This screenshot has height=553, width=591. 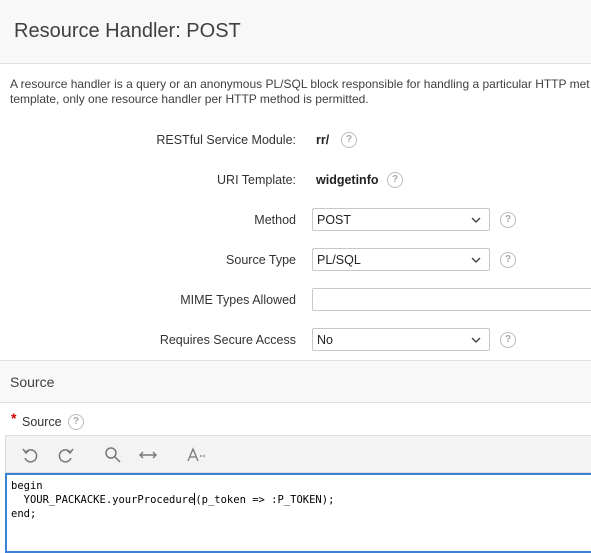 What do you see at coordinates (508, 340) in the screenshot?
I see `secure-access-help-icon: ?` at bounding box center [508, 340].